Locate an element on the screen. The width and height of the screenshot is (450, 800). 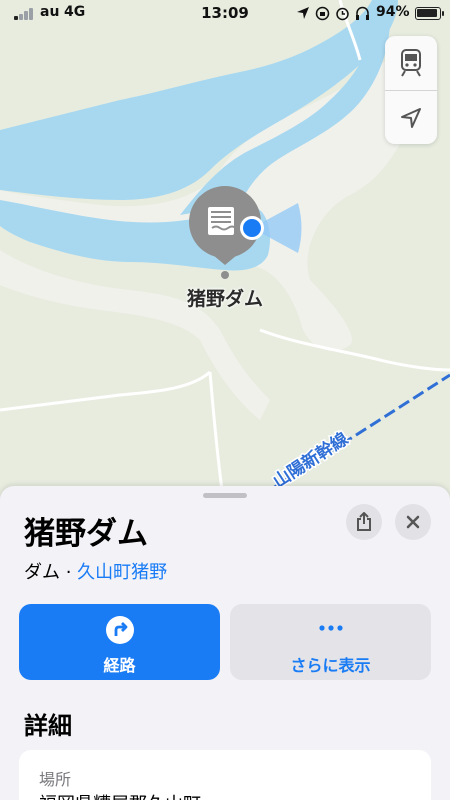
battery-icon is located at coordinates (429, 13).